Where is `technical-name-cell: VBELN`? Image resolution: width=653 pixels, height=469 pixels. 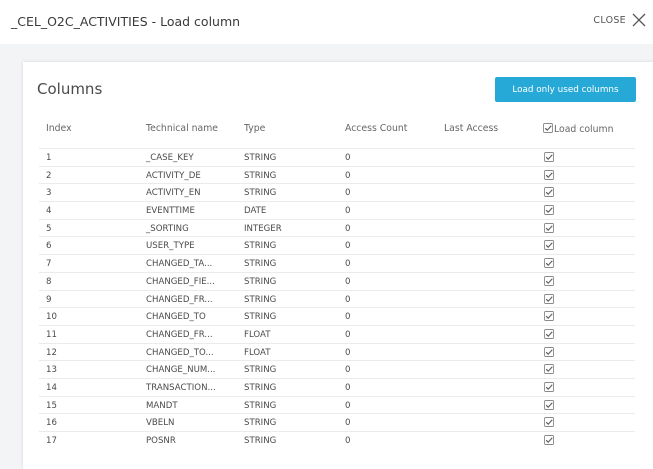
technical-name-cell: VBELN is located at coordinates (160, 423).